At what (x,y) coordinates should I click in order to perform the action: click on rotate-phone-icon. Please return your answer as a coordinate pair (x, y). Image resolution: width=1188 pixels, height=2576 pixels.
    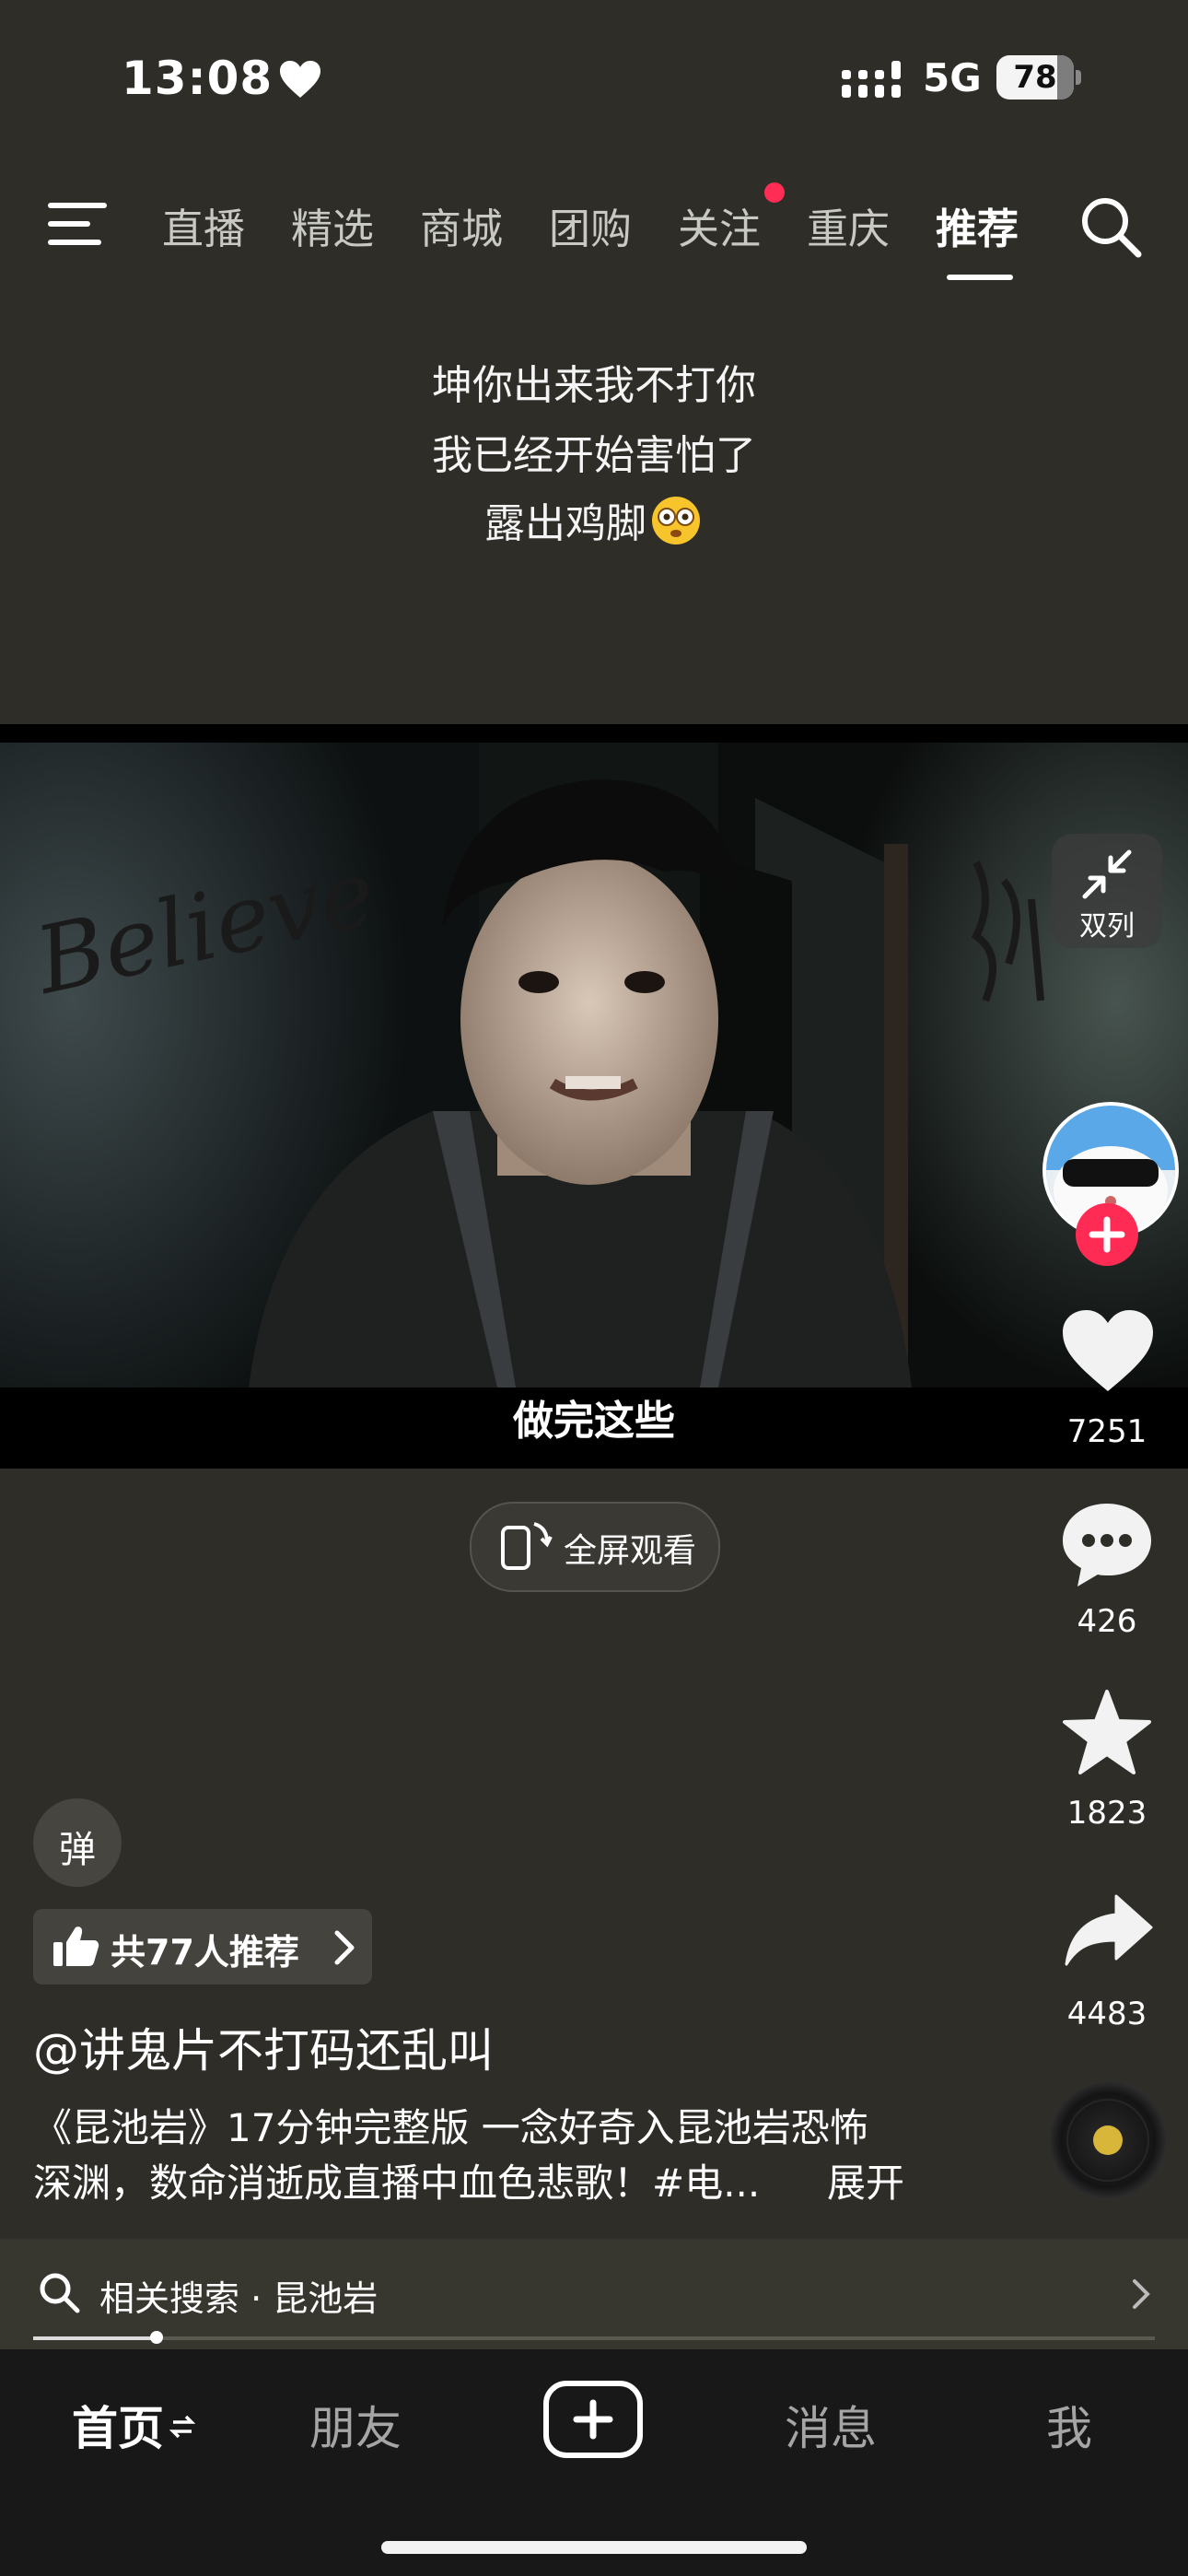
    Looking at the image, I should click on (527, 1546).